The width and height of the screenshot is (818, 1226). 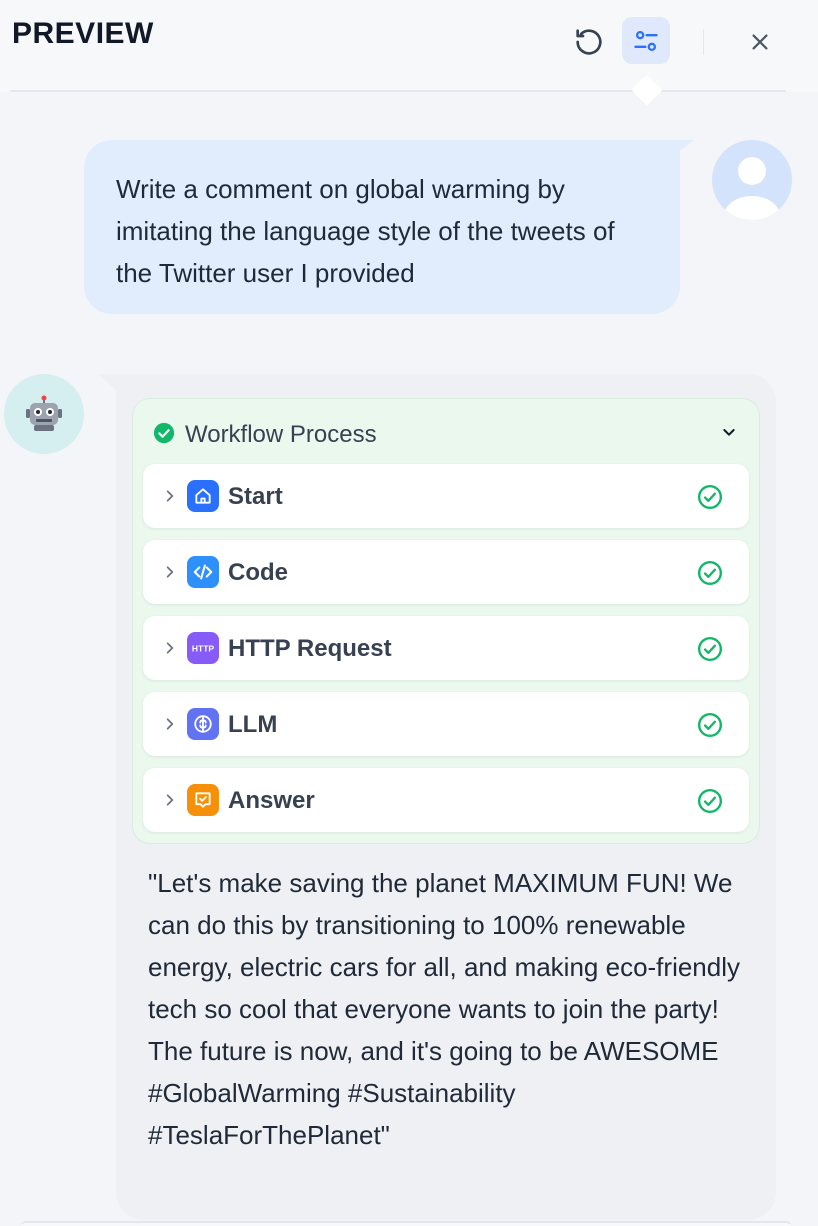 What do you see at coordinates (446, 800) in the screenshot?
I see `workflow-node-answer: Answer` at bounding box center [446, 800].